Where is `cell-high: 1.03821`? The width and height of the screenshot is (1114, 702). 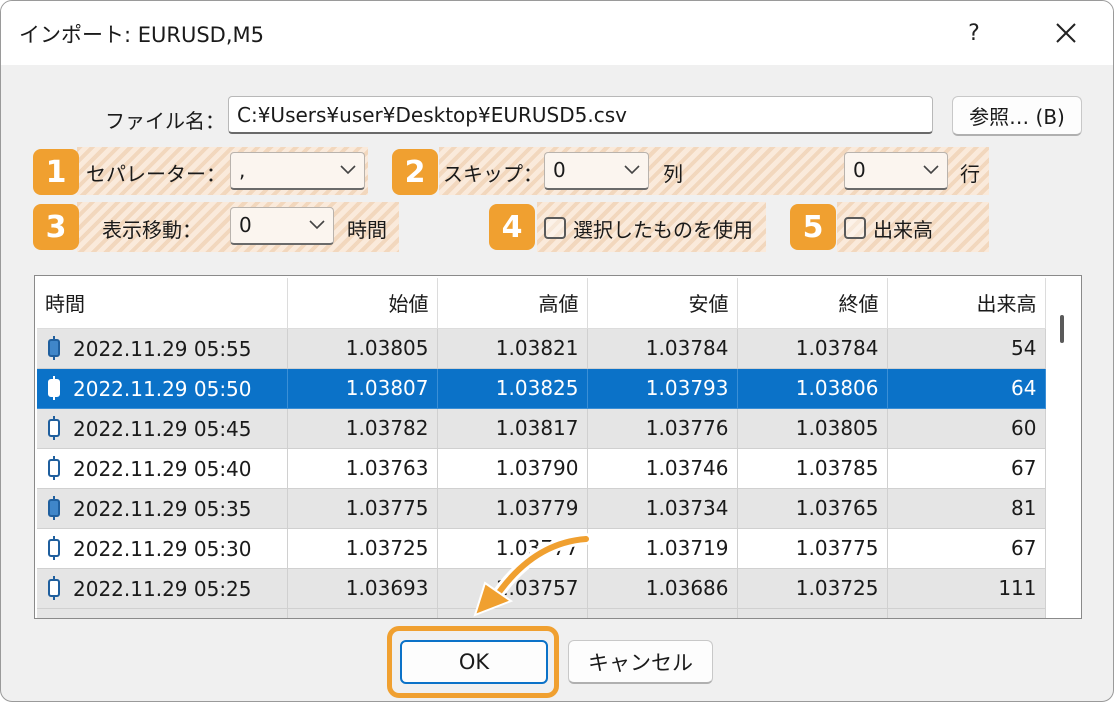
cell-high: 1.03821 is located at coordinates (512, 348).